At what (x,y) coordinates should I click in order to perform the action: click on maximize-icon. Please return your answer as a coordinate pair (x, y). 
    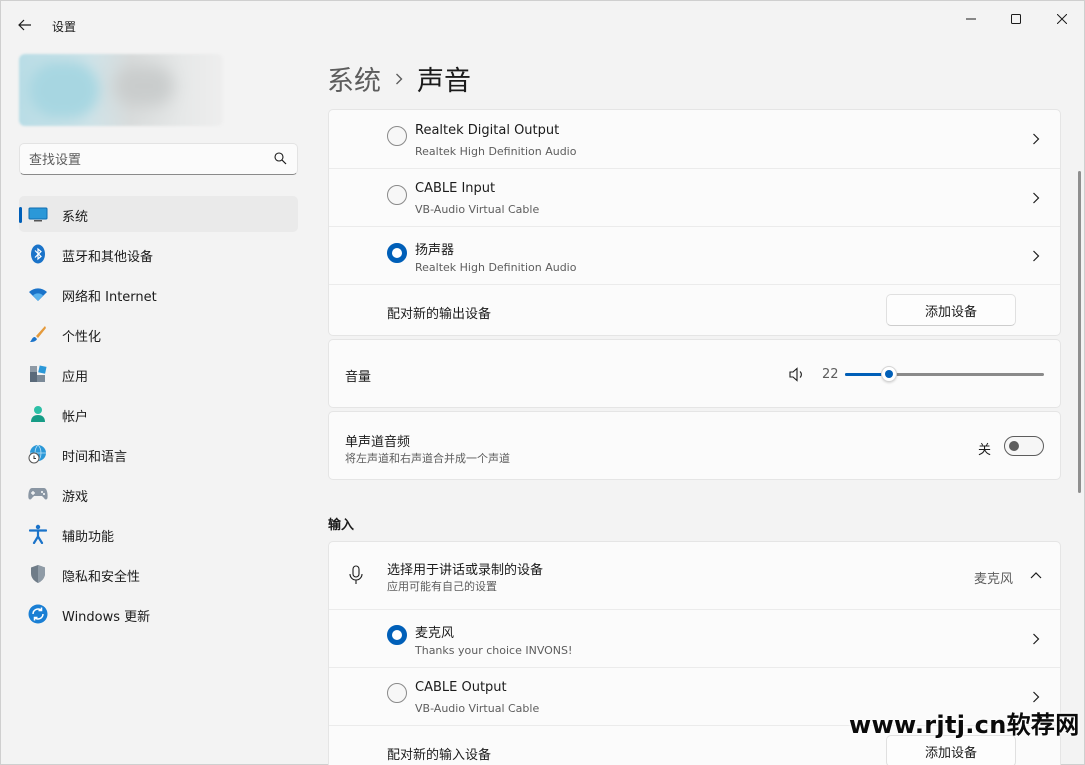
    Looking at the image, I should click on (1016, 19).